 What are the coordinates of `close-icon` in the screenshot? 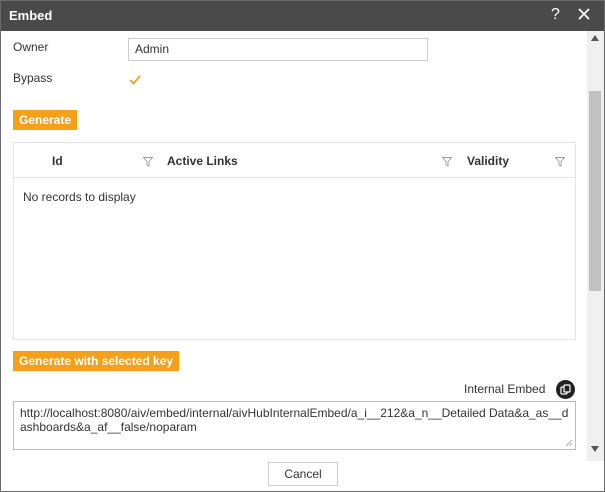 It's located at (584, 14).